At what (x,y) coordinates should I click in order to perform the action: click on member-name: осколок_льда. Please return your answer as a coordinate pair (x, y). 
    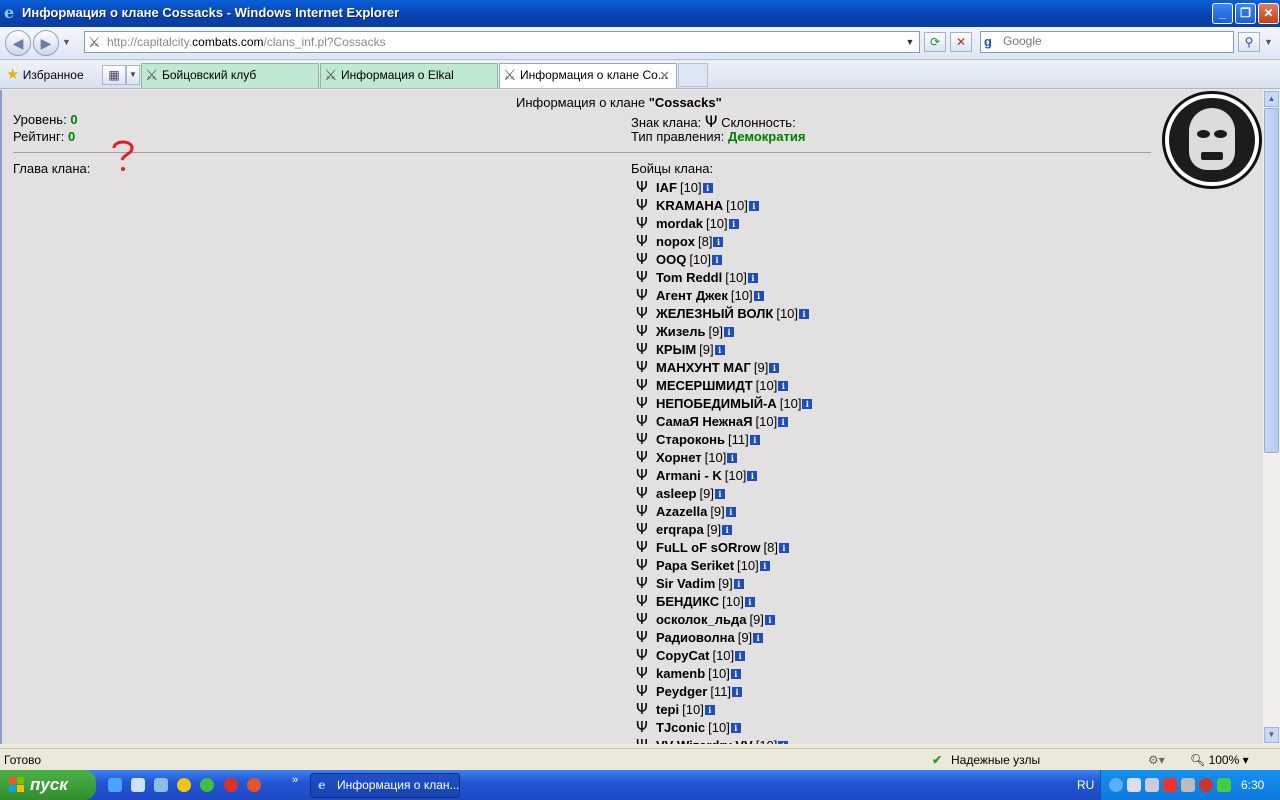
    Looking at the image, I should click on (701, 619).